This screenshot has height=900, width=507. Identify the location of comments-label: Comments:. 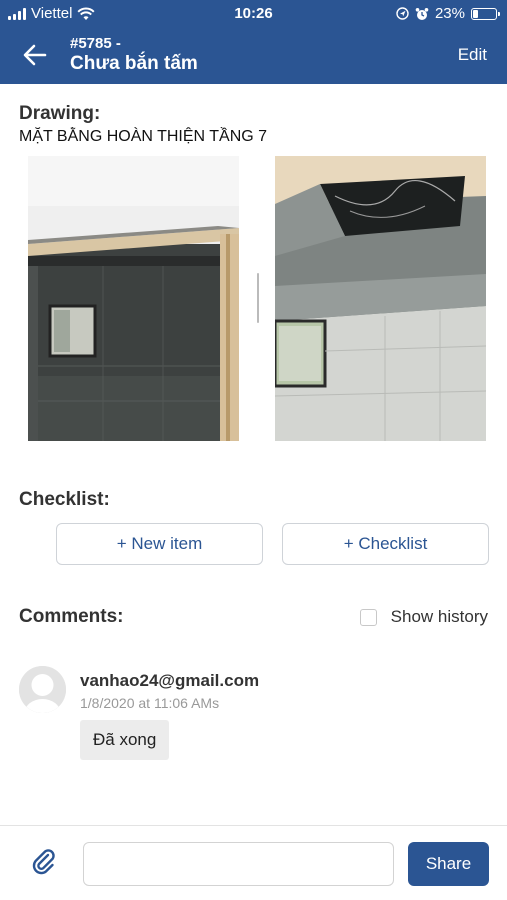
(71, 616).